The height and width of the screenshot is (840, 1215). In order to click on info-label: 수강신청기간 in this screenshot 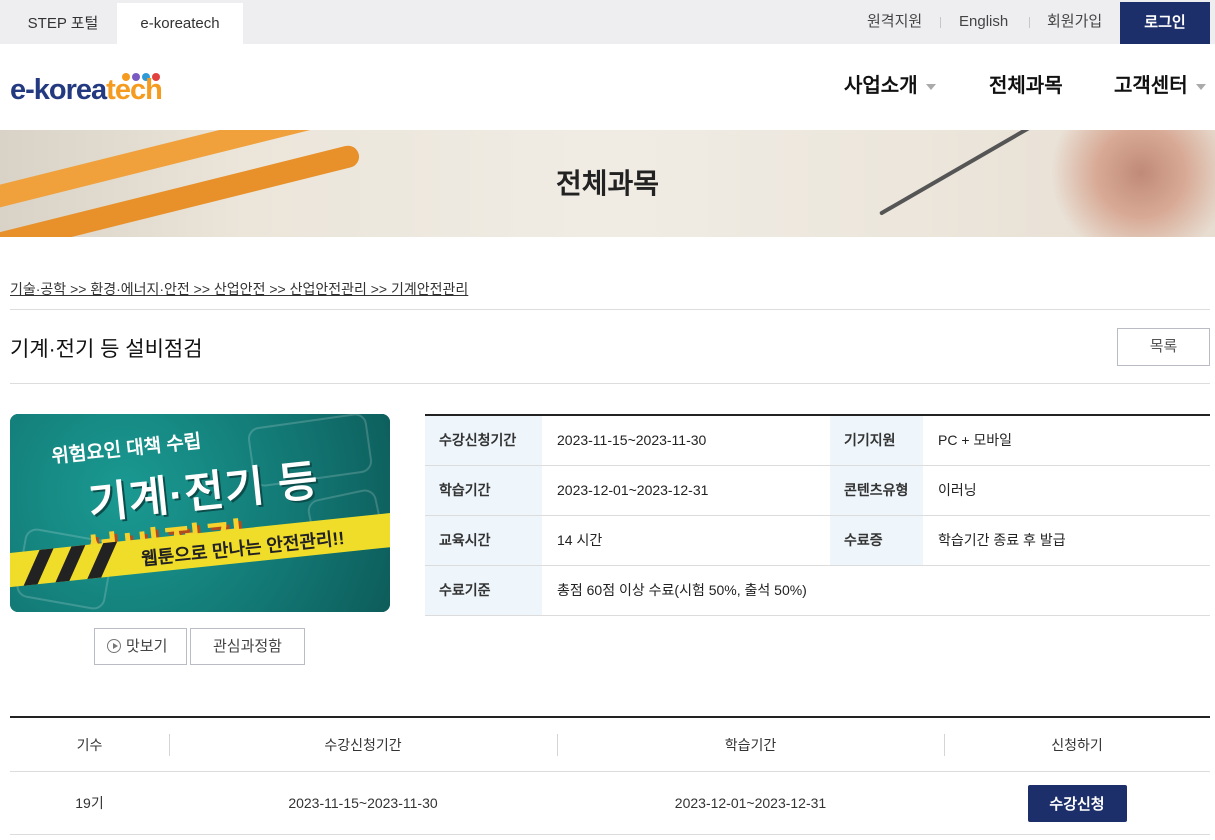, I will do `click(483, 440)`.